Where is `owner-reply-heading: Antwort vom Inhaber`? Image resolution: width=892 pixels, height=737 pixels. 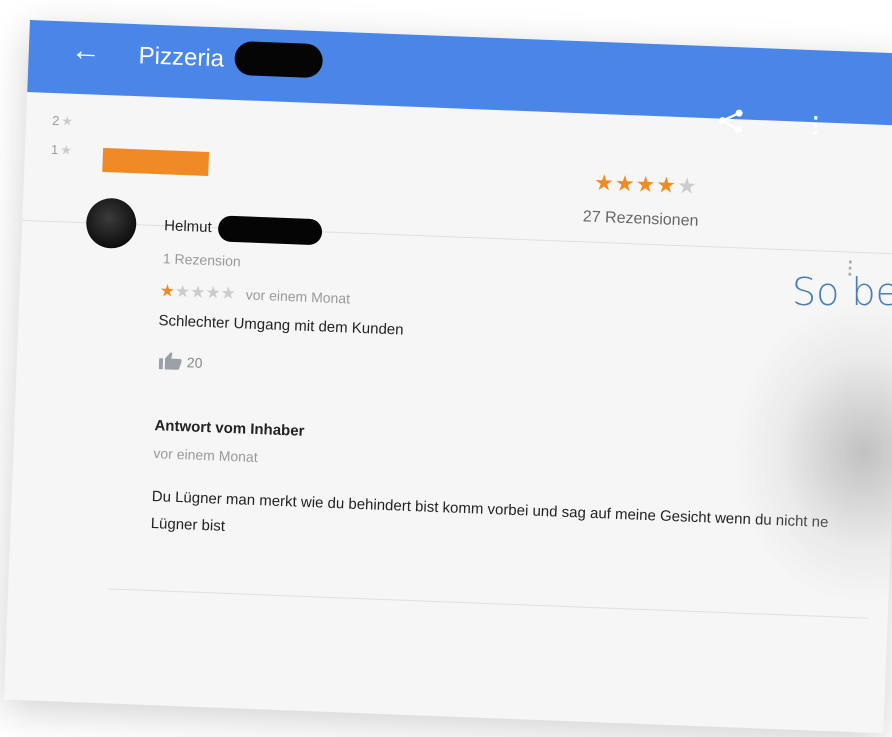
owner-reply-heading: Antwort vom Inhaber is located at coordinates (229, 428).